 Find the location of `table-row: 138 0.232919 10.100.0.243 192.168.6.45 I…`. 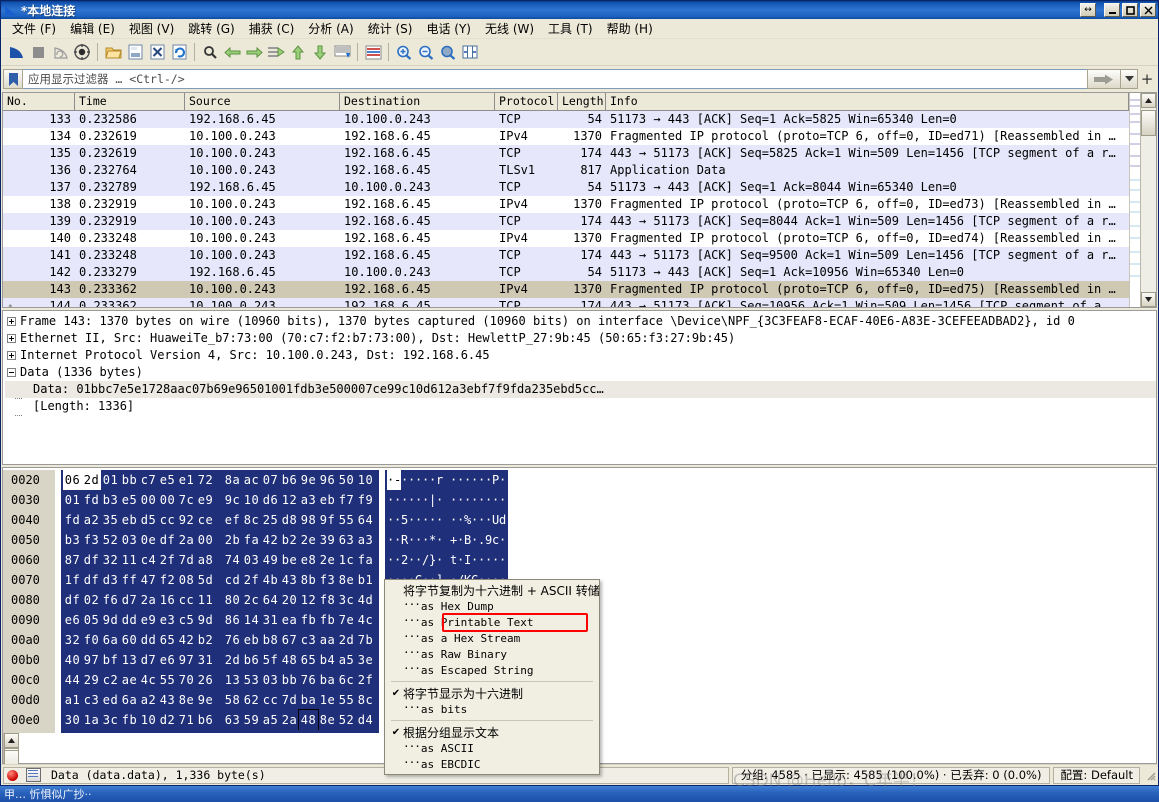

table-row: 138 0.232919 10.100.0.243 192.168.6.45 I… is located at coordinates (566, 204).